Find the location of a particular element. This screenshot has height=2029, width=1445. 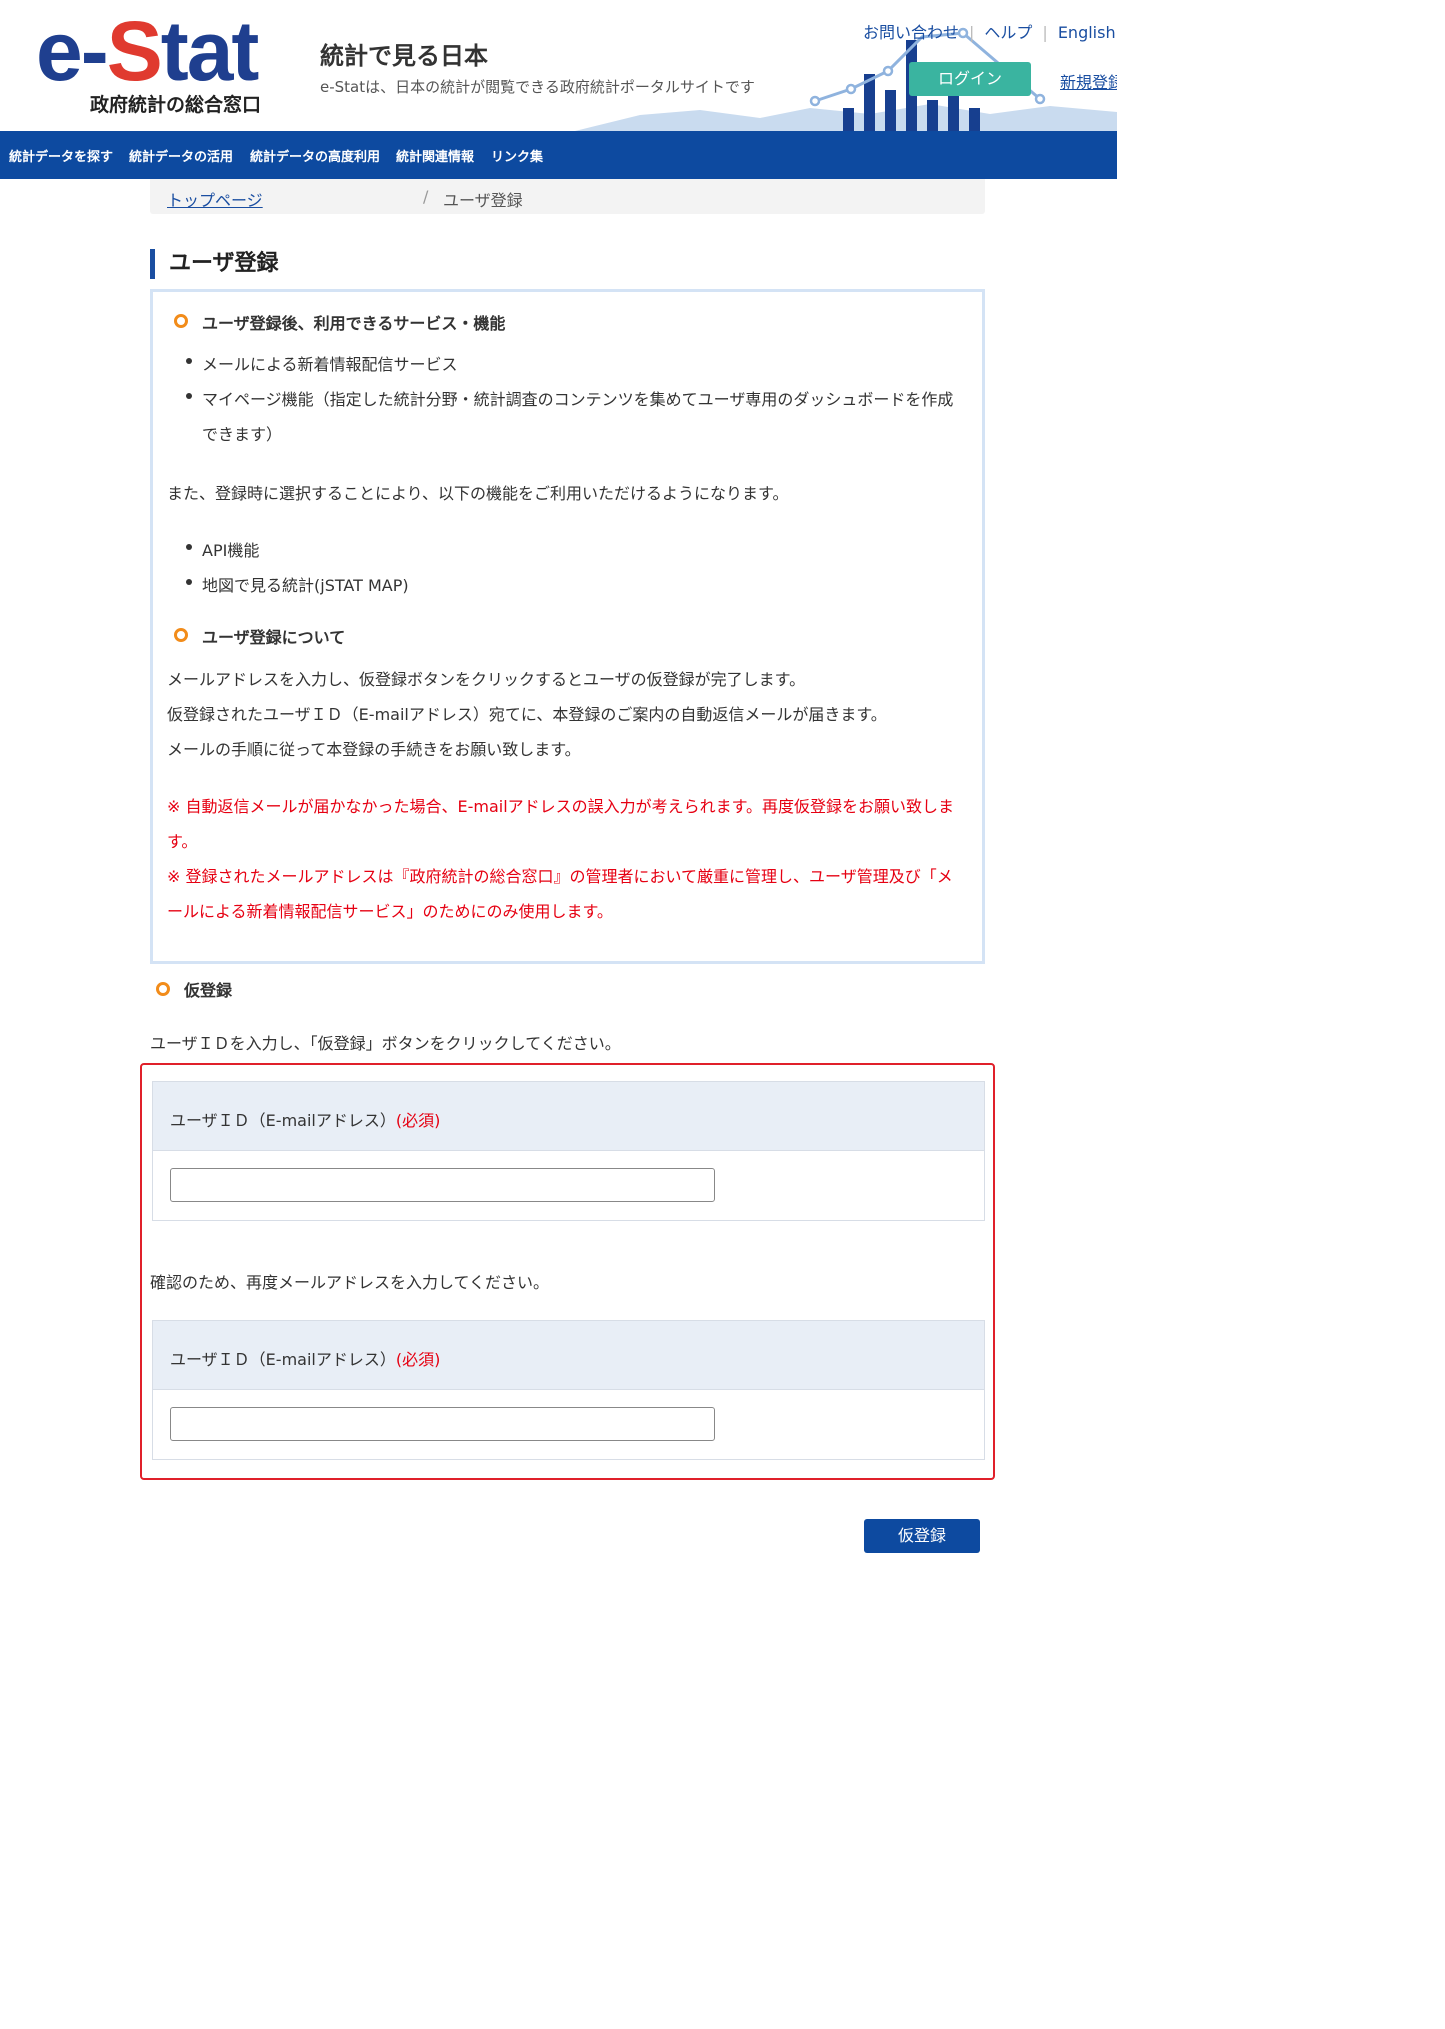

confirm-email-field-label: ユーザＩＤ（E-mailアドレス）(必須) is located at coordinates (305, 1358).